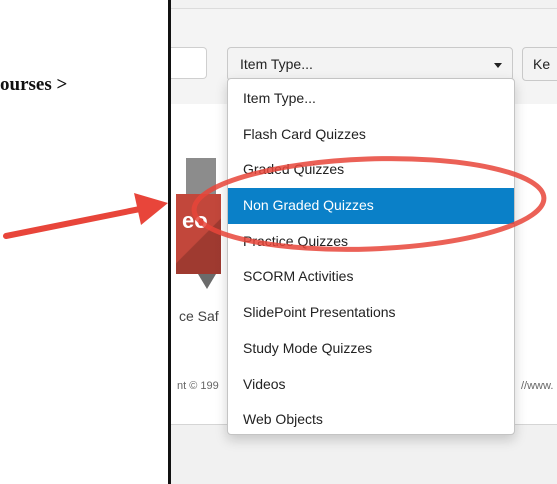  Describe the element at coordinates (371, 206) in the screenshot. I see `dropdown-item-non-graded-quizzes: Non Graded Quizzes` at that location.